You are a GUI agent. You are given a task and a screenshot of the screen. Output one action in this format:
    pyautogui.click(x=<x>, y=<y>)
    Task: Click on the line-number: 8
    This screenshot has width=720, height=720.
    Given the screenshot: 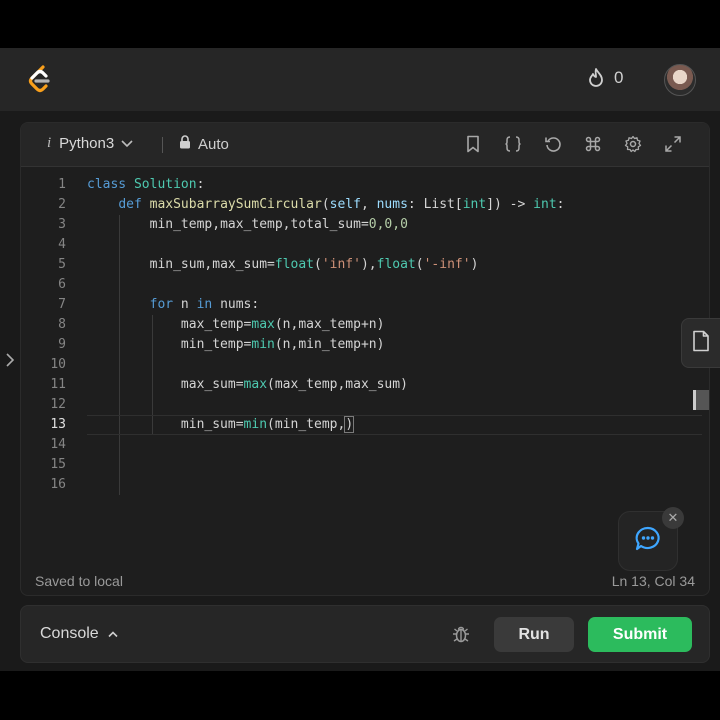 What is the action you would take?
    pyautogui.click(x=62, y=324)
    